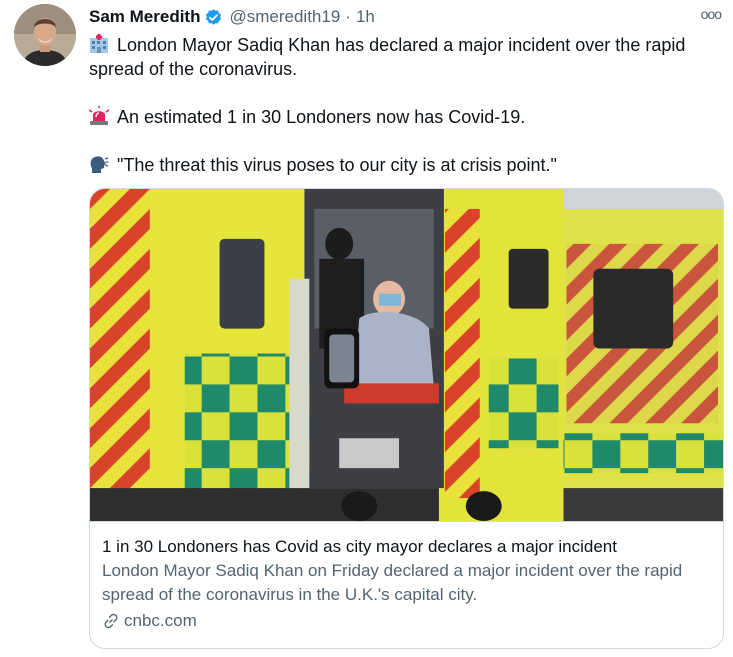  Describe the element at coordinates (160, 620) in the screenshot. I see `domain-text: cnbc.com` at that location.